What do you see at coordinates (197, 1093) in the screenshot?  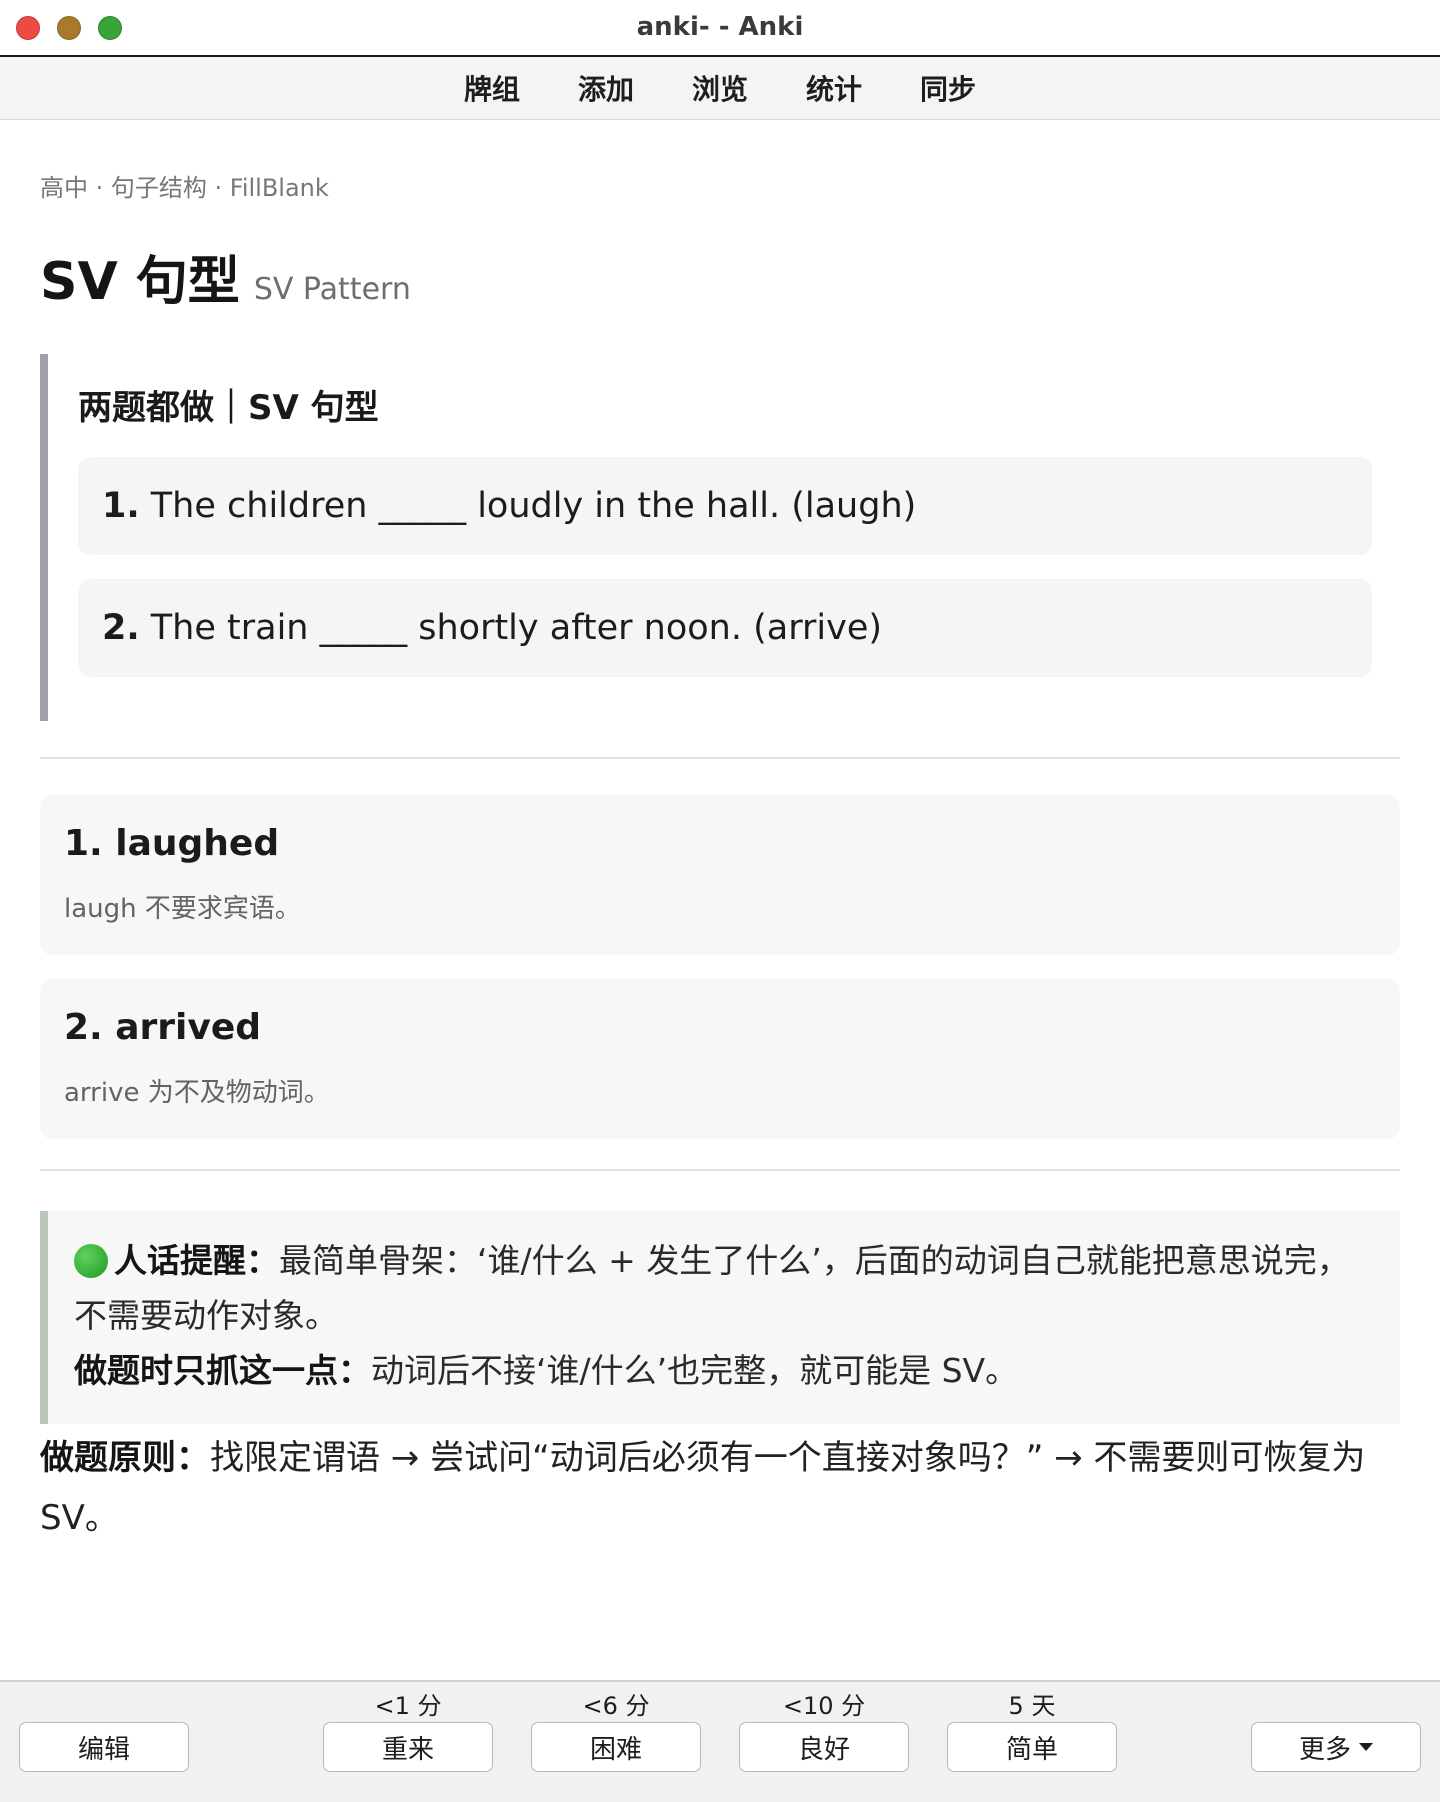 I see `answer-note: arrive 为不及物动词。` at bounding box center [197, 1093].